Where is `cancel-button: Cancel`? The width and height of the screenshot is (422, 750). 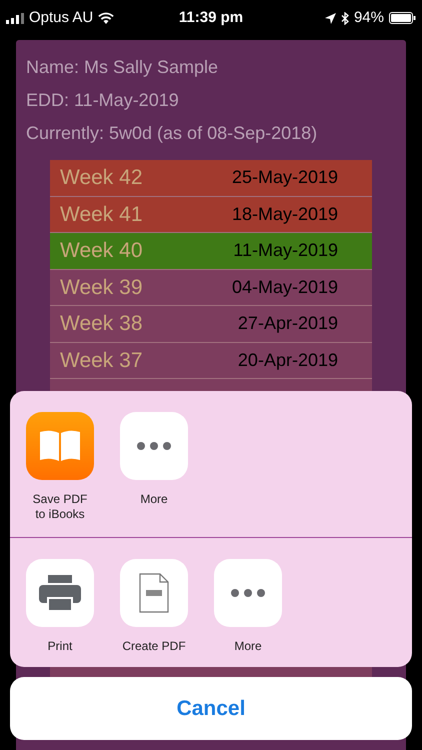
cancel-button: Cancel is located at coordinates (211, 708).